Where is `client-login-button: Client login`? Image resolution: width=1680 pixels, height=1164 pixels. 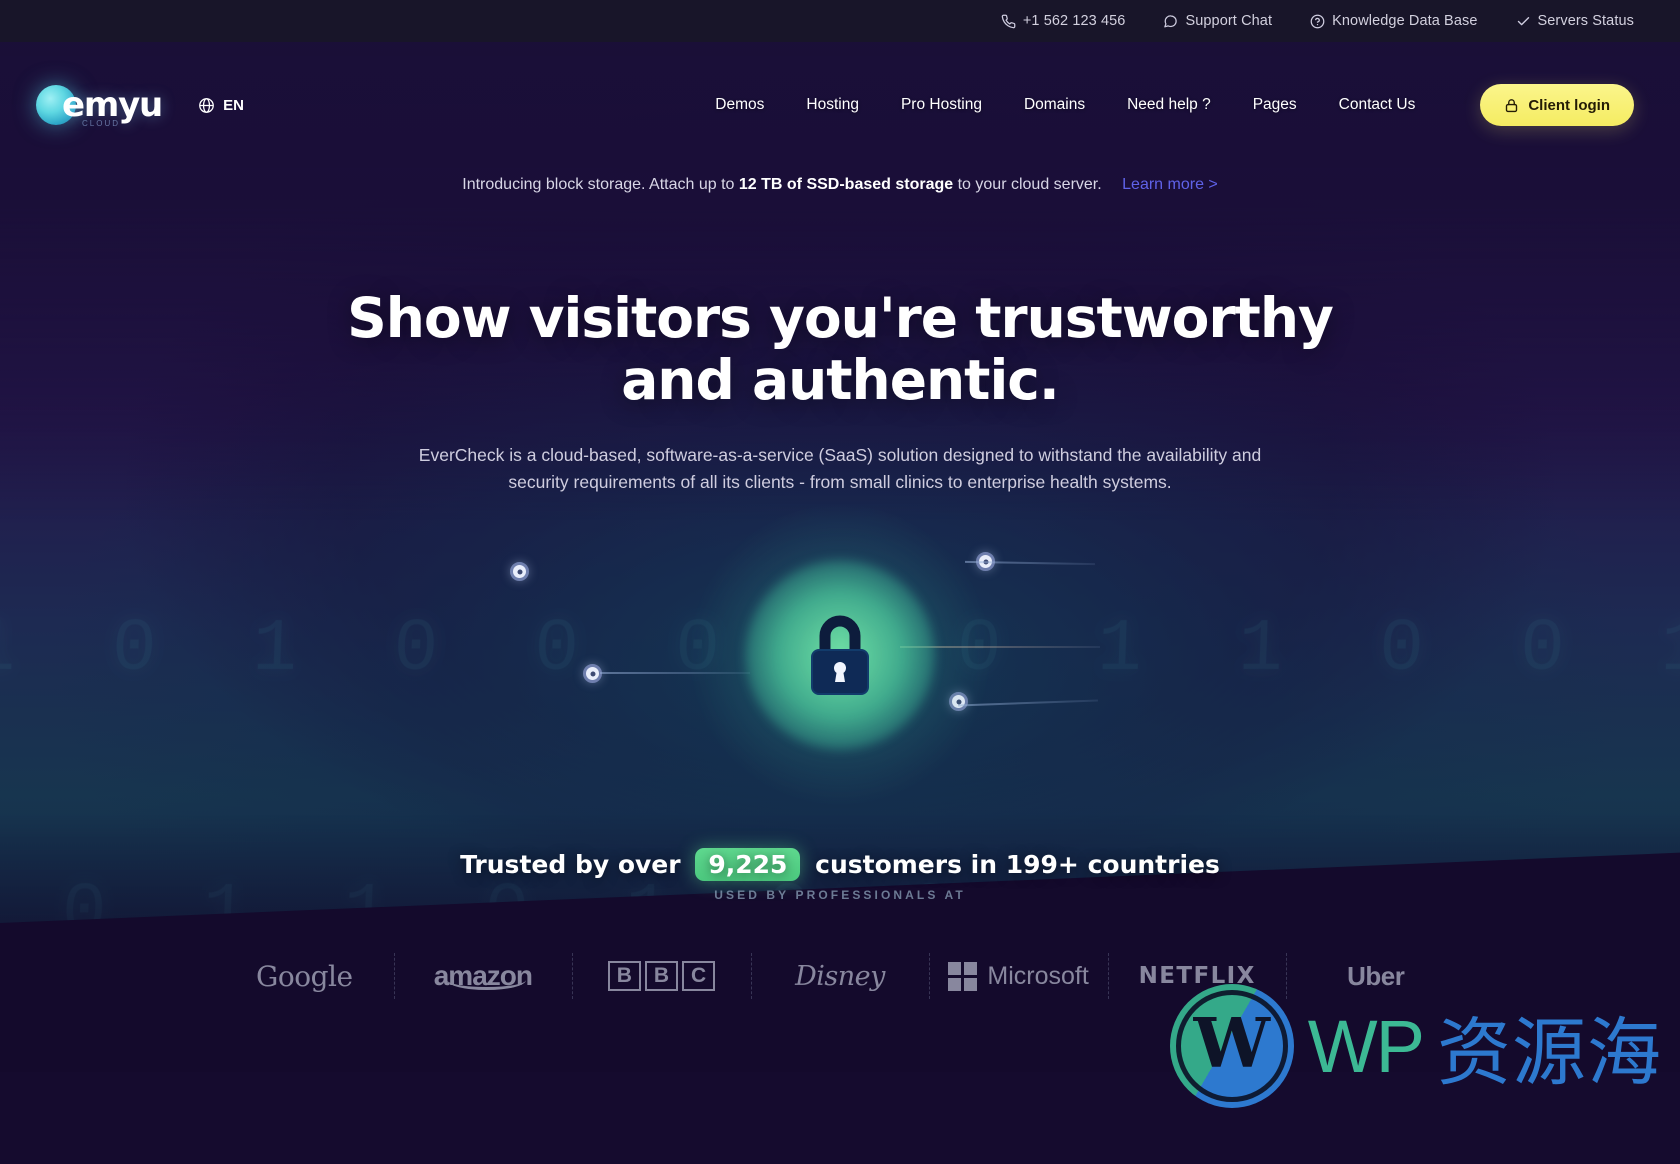
client-login-button: Client login is located at coordinates (1557, 105).